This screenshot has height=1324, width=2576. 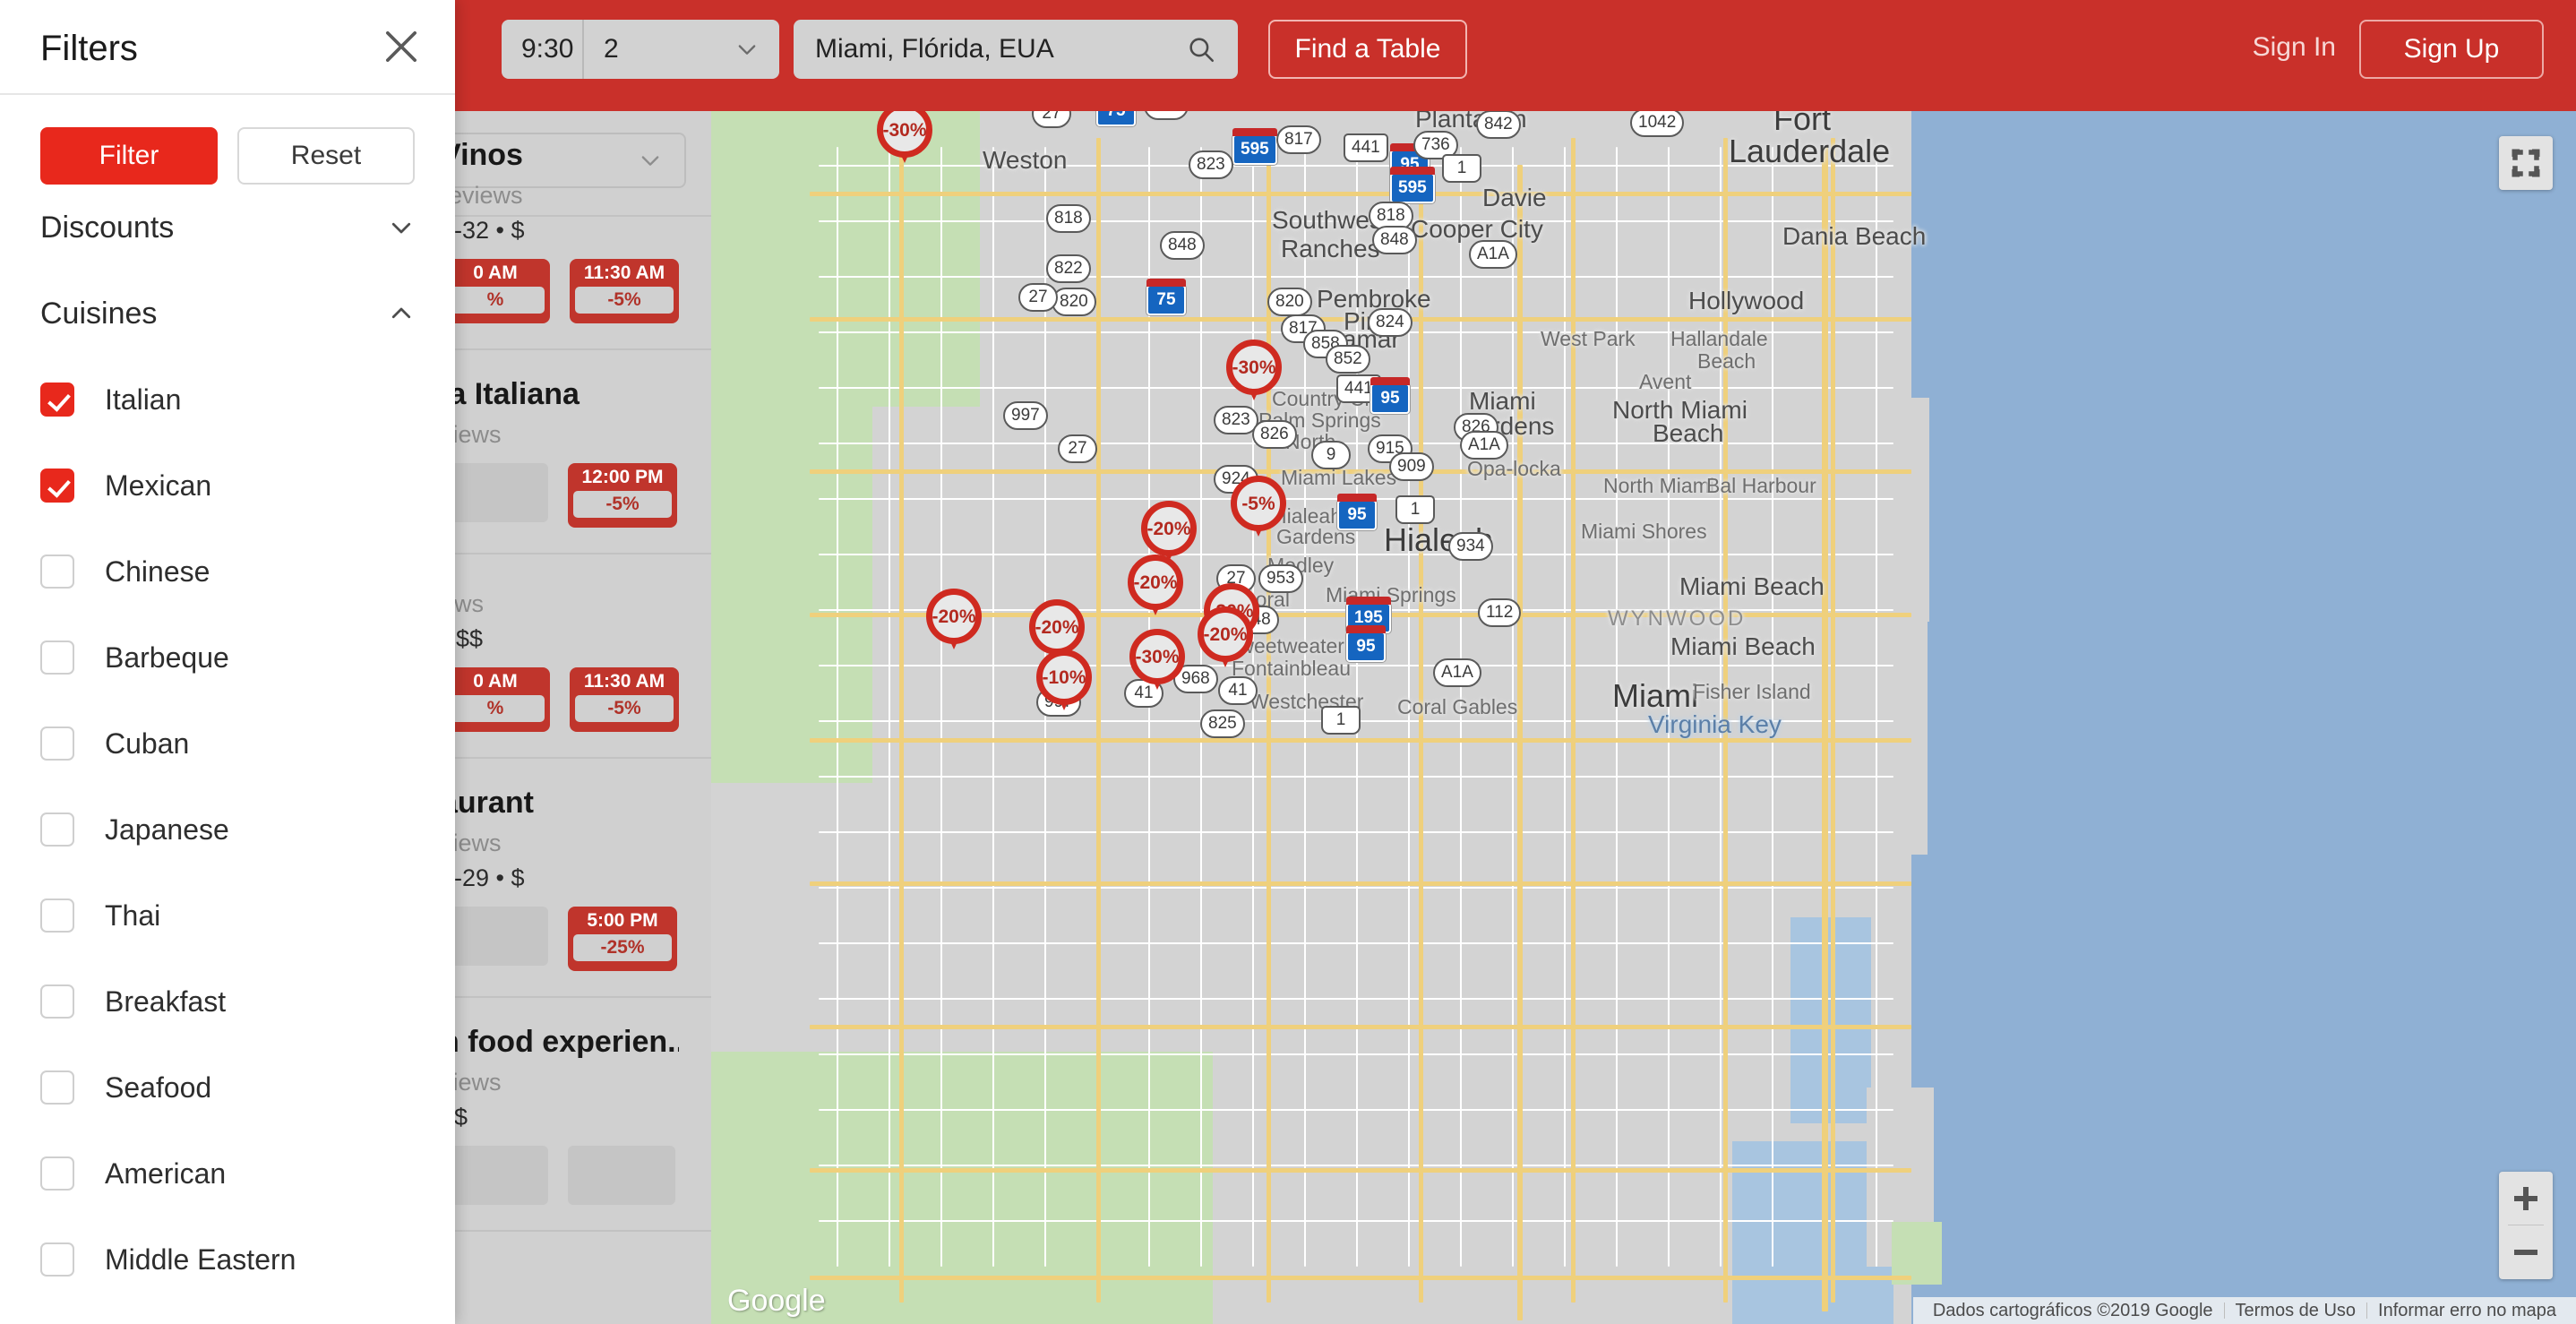 I want to click on cuisine-option-barbeque: Barbeque, so click(x=227, y=658).